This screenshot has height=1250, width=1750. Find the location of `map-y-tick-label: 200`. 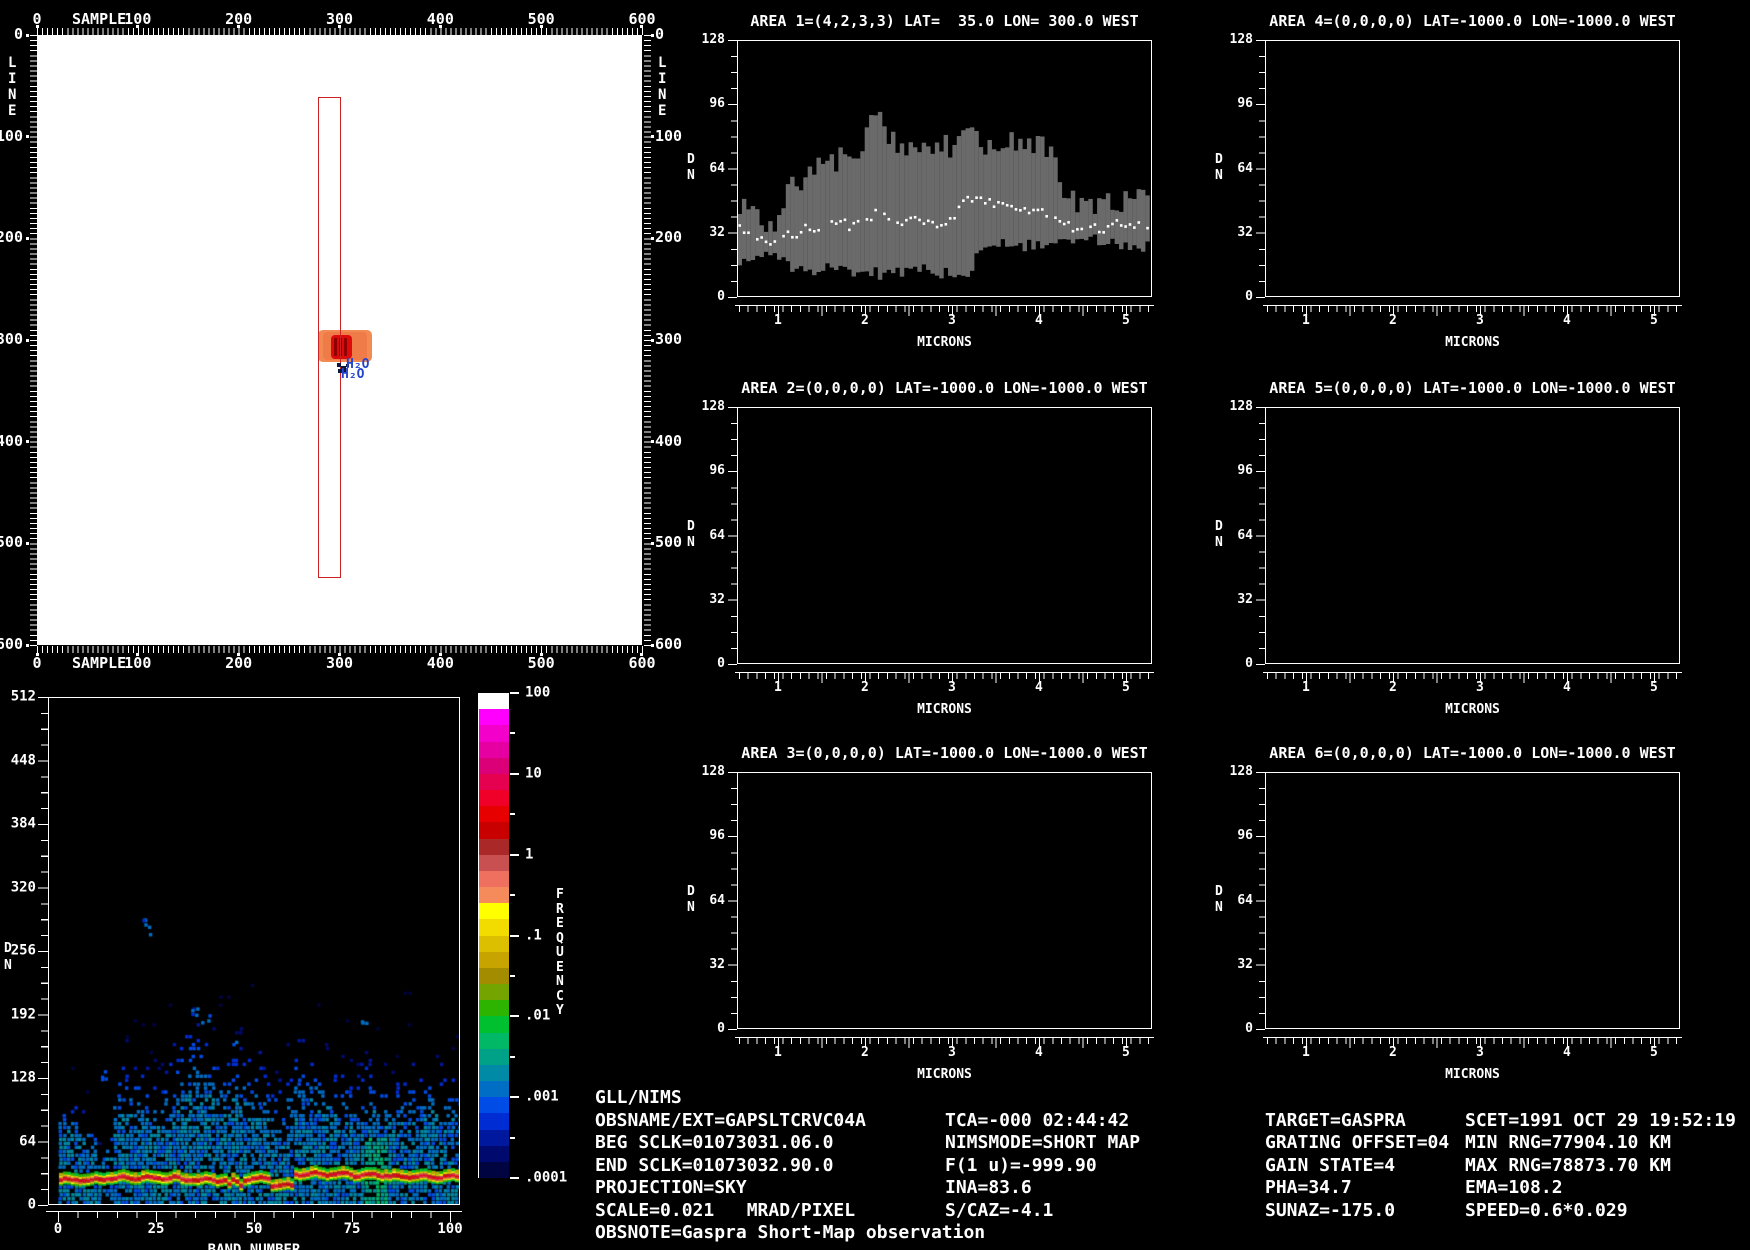

map-y-tick-label: 200 is located at coordinates (669, 237).